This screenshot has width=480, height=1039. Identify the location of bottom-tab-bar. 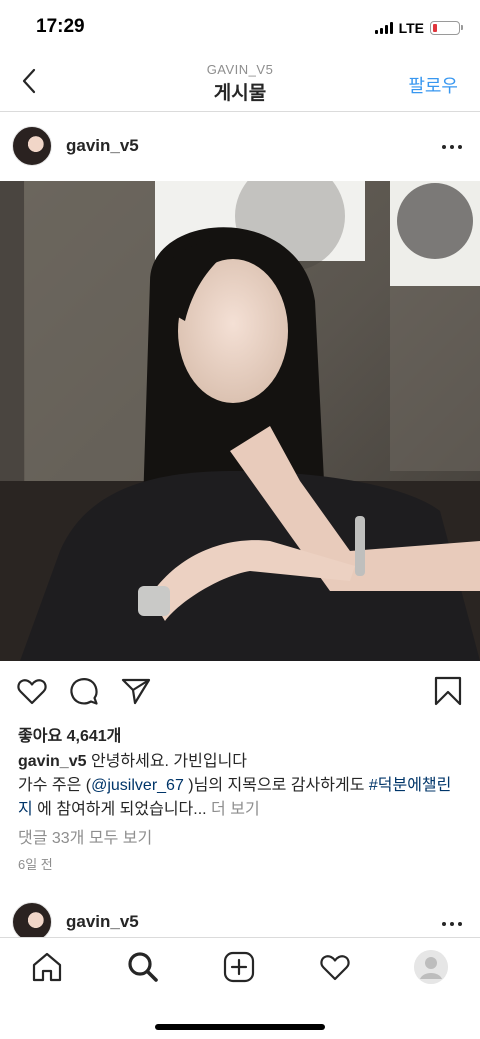
(240, 988).